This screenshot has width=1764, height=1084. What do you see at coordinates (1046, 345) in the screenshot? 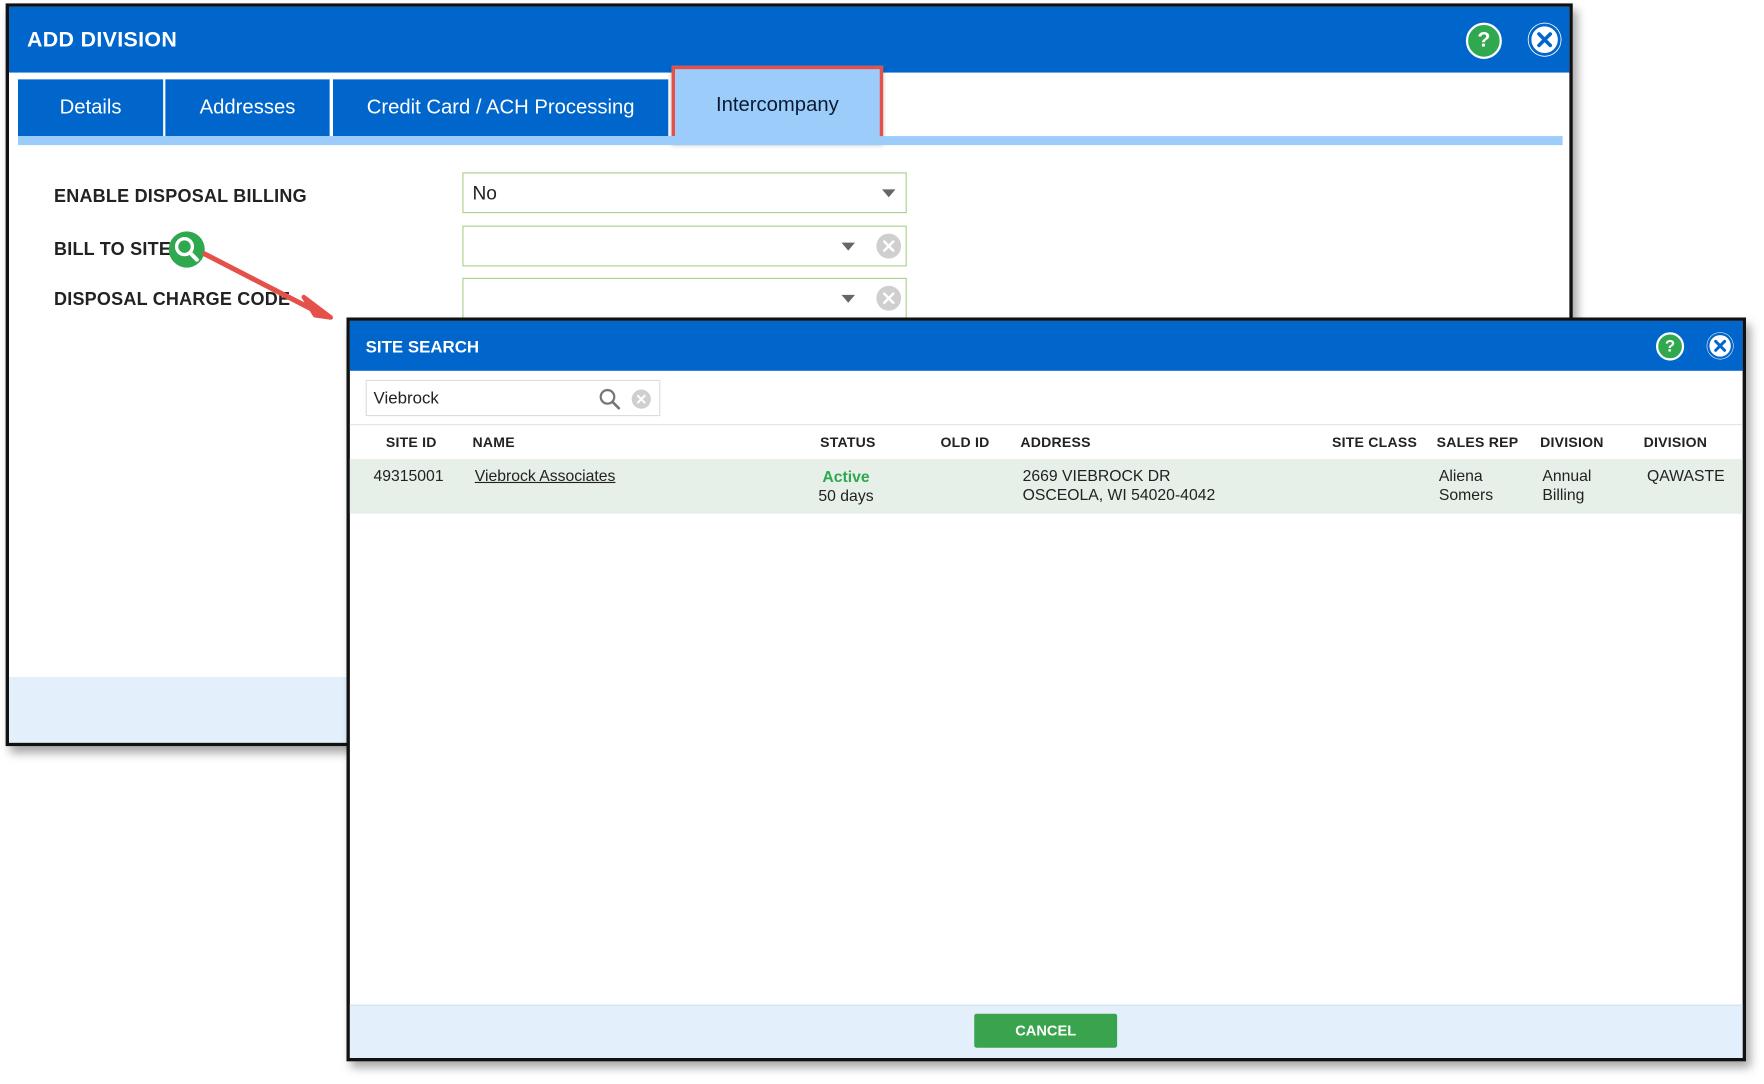
I see `site-search-header: SITE SEARCH ?` at bounding box center [1046, 345].